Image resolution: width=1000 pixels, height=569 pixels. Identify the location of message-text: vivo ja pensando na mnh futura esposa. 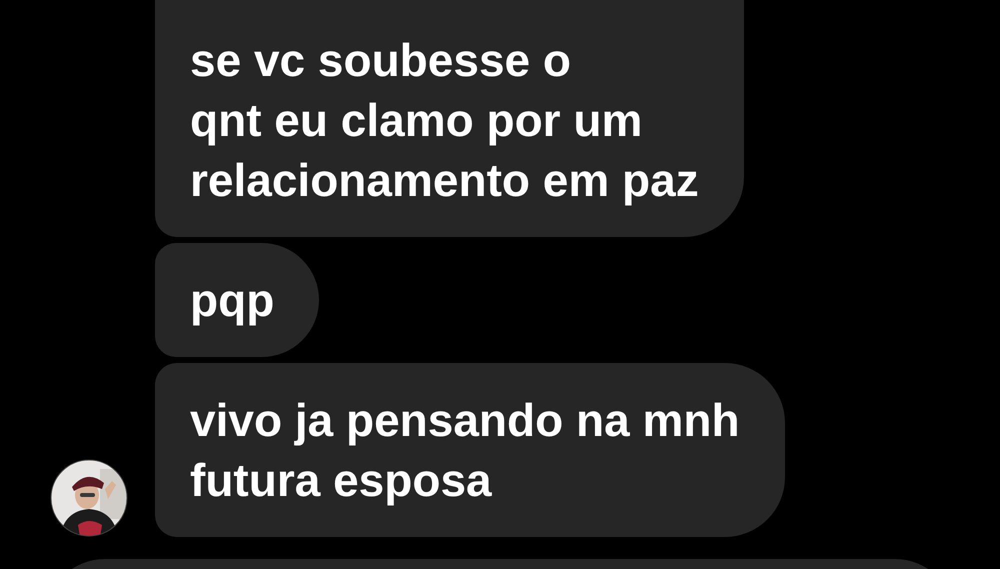
(465, 450).